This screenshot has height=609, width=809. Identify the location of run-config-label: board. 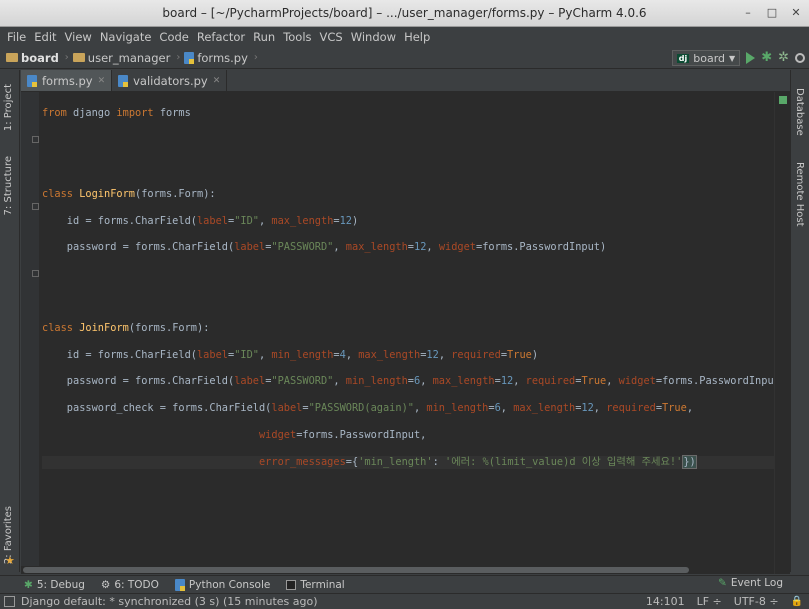
(709, 58).